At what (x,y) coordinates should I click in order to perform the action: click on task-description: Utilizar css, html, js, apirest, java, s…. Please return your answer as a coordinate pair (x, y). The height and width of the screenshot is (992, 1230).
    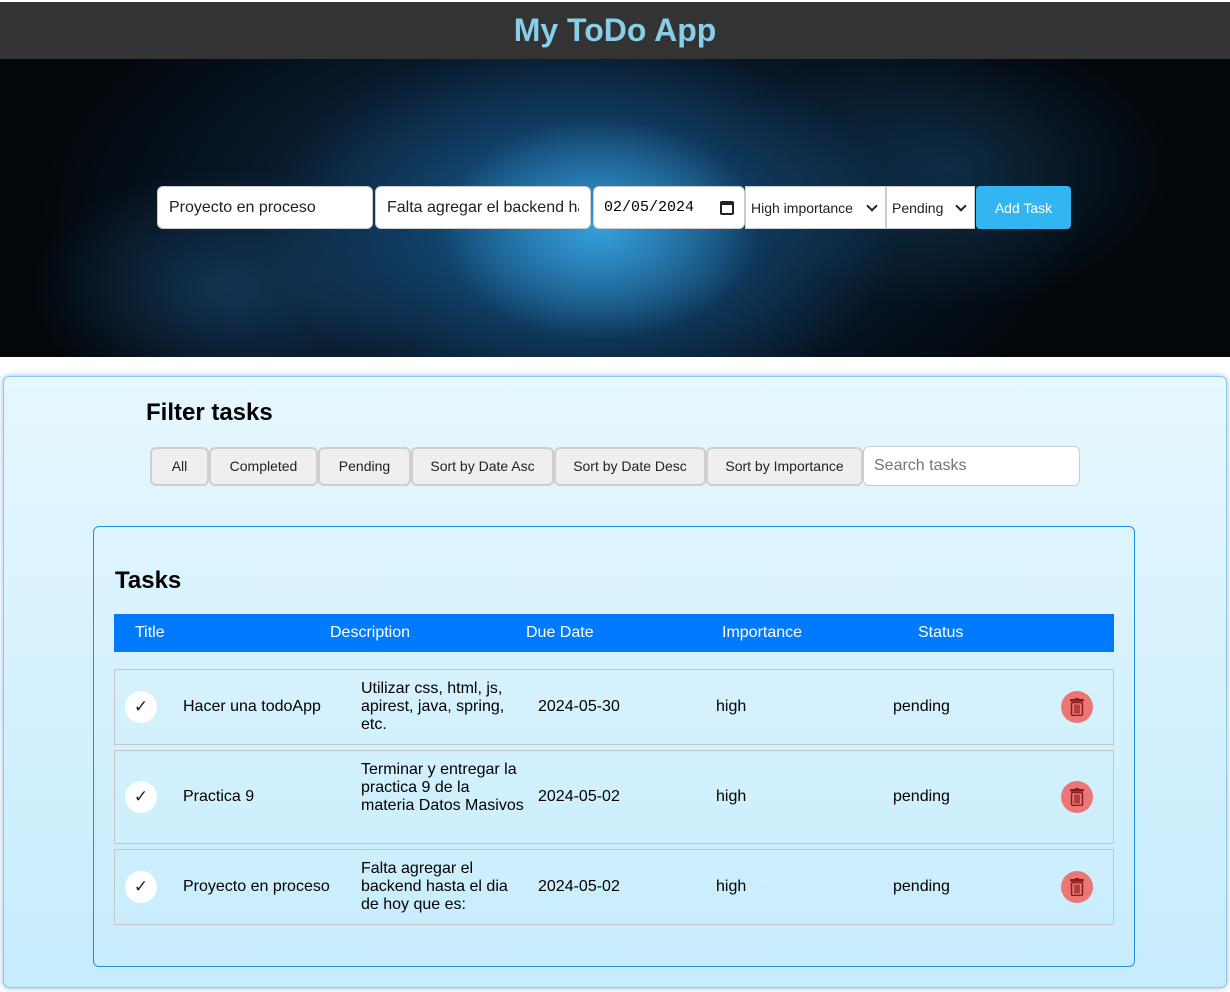
    Looking at the image, I should click on (433, 706).